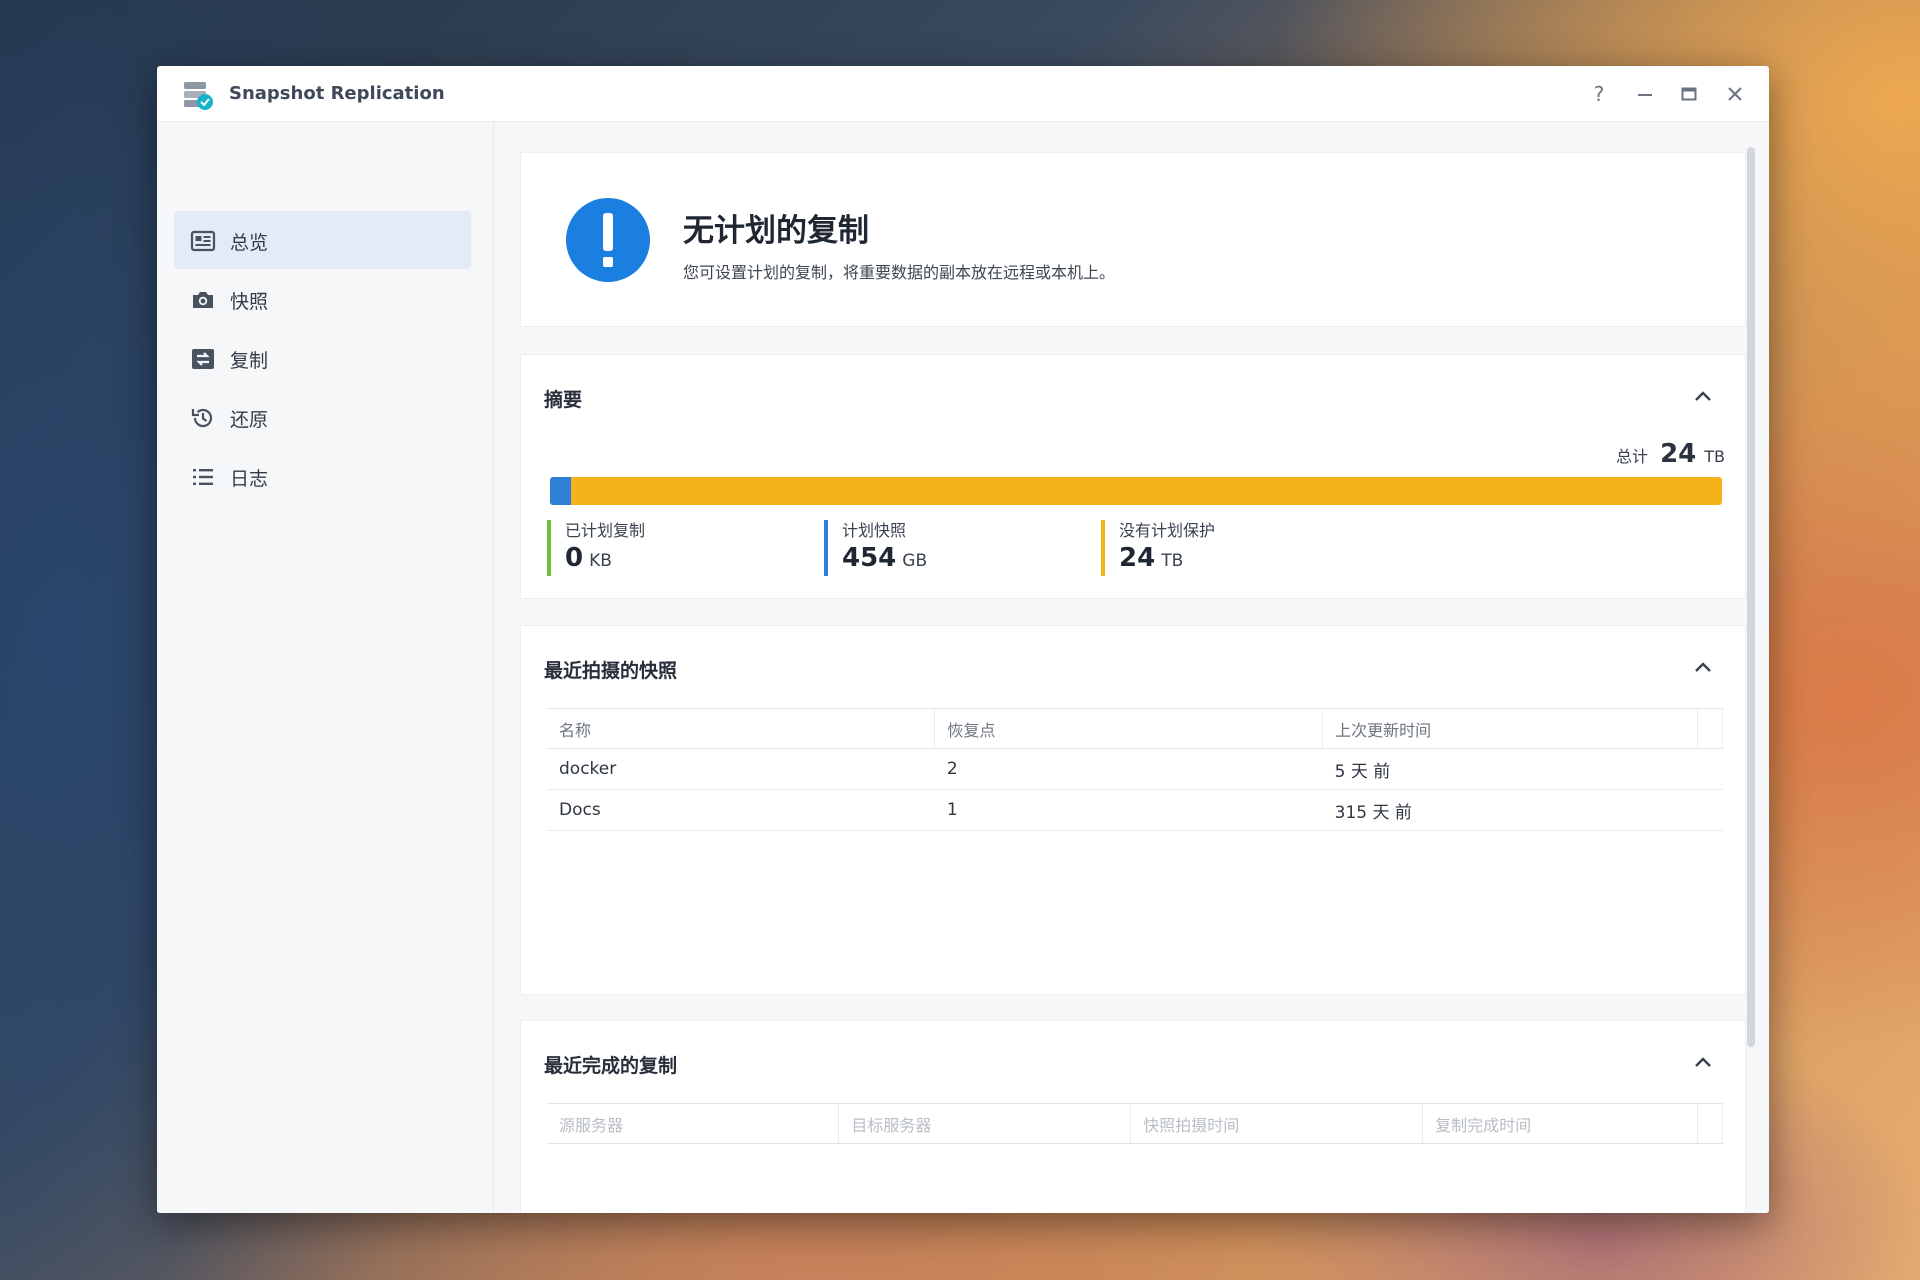 The image size is (1920, 1280). I want to click on column-header-name: 名称, so click(741, 728).